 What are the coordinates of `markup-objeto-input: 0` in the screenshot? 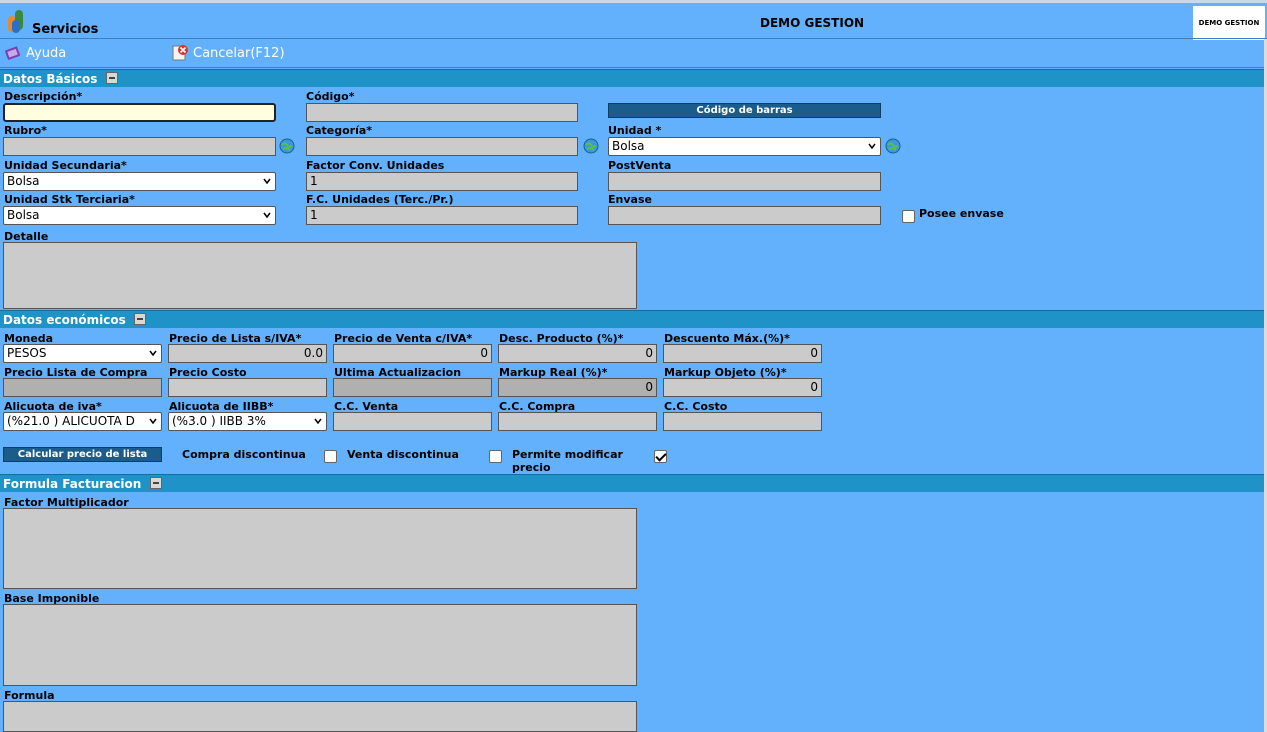 It's located at (742, 387).